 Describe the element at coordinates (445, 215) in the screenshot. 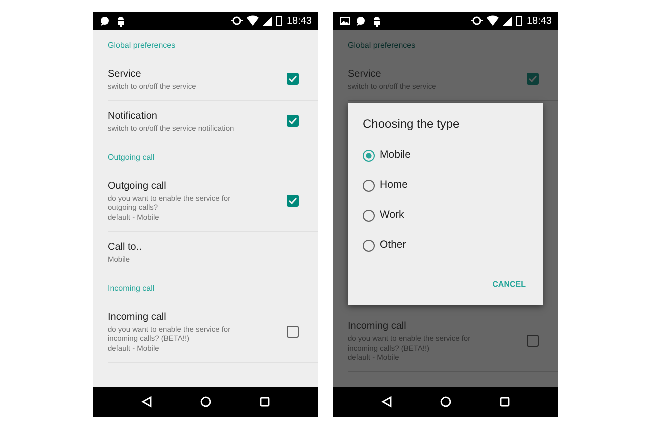

I see `radio-option: Work` at that location.